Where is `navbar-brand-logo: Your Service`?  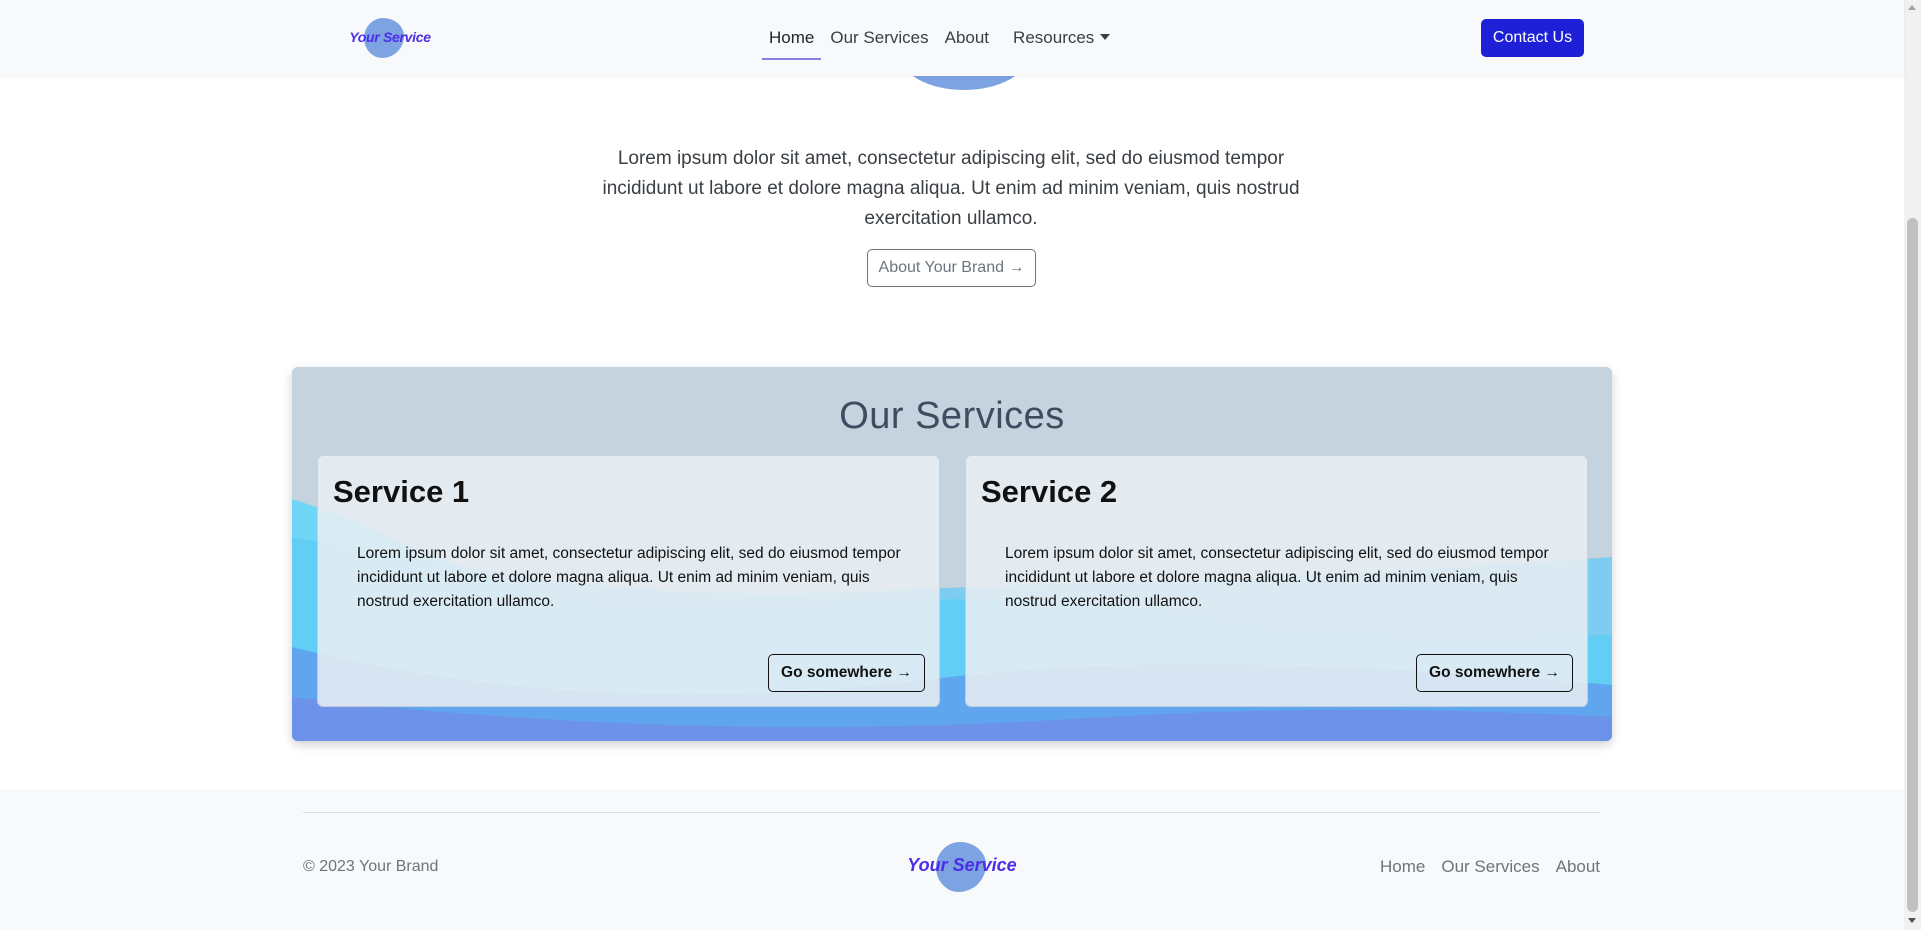 navbar-brand-logo: Your Service is located at coordinates (390, 39).